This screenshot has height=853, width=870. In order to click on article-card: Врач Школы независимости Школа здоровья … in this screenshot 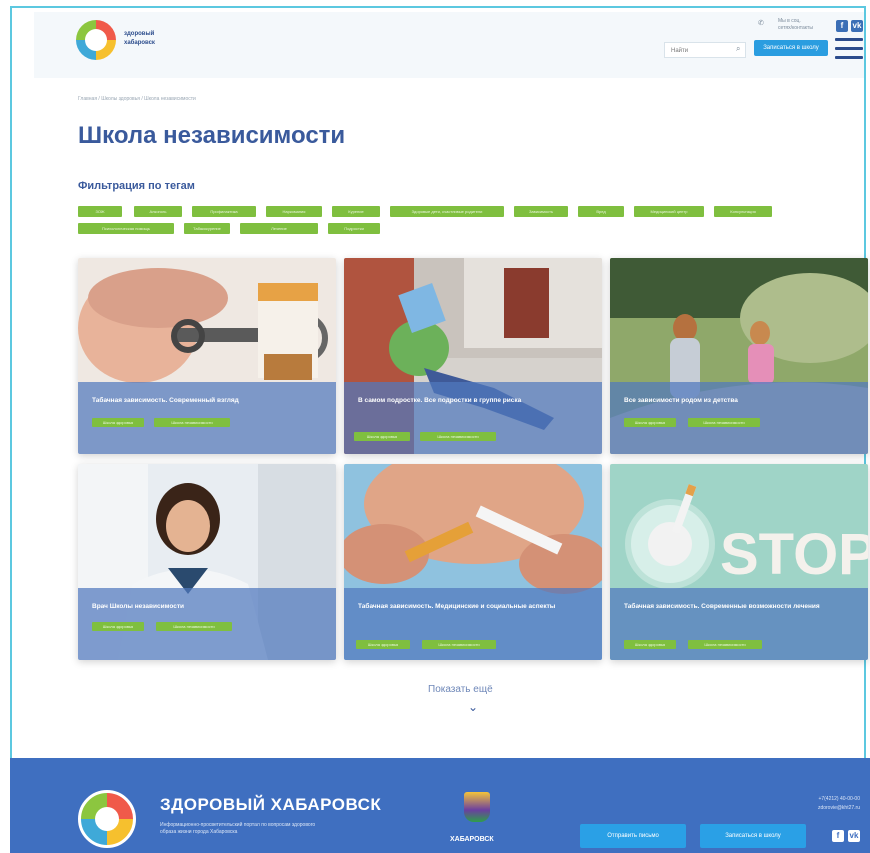, I will do `click(207, 562)`.